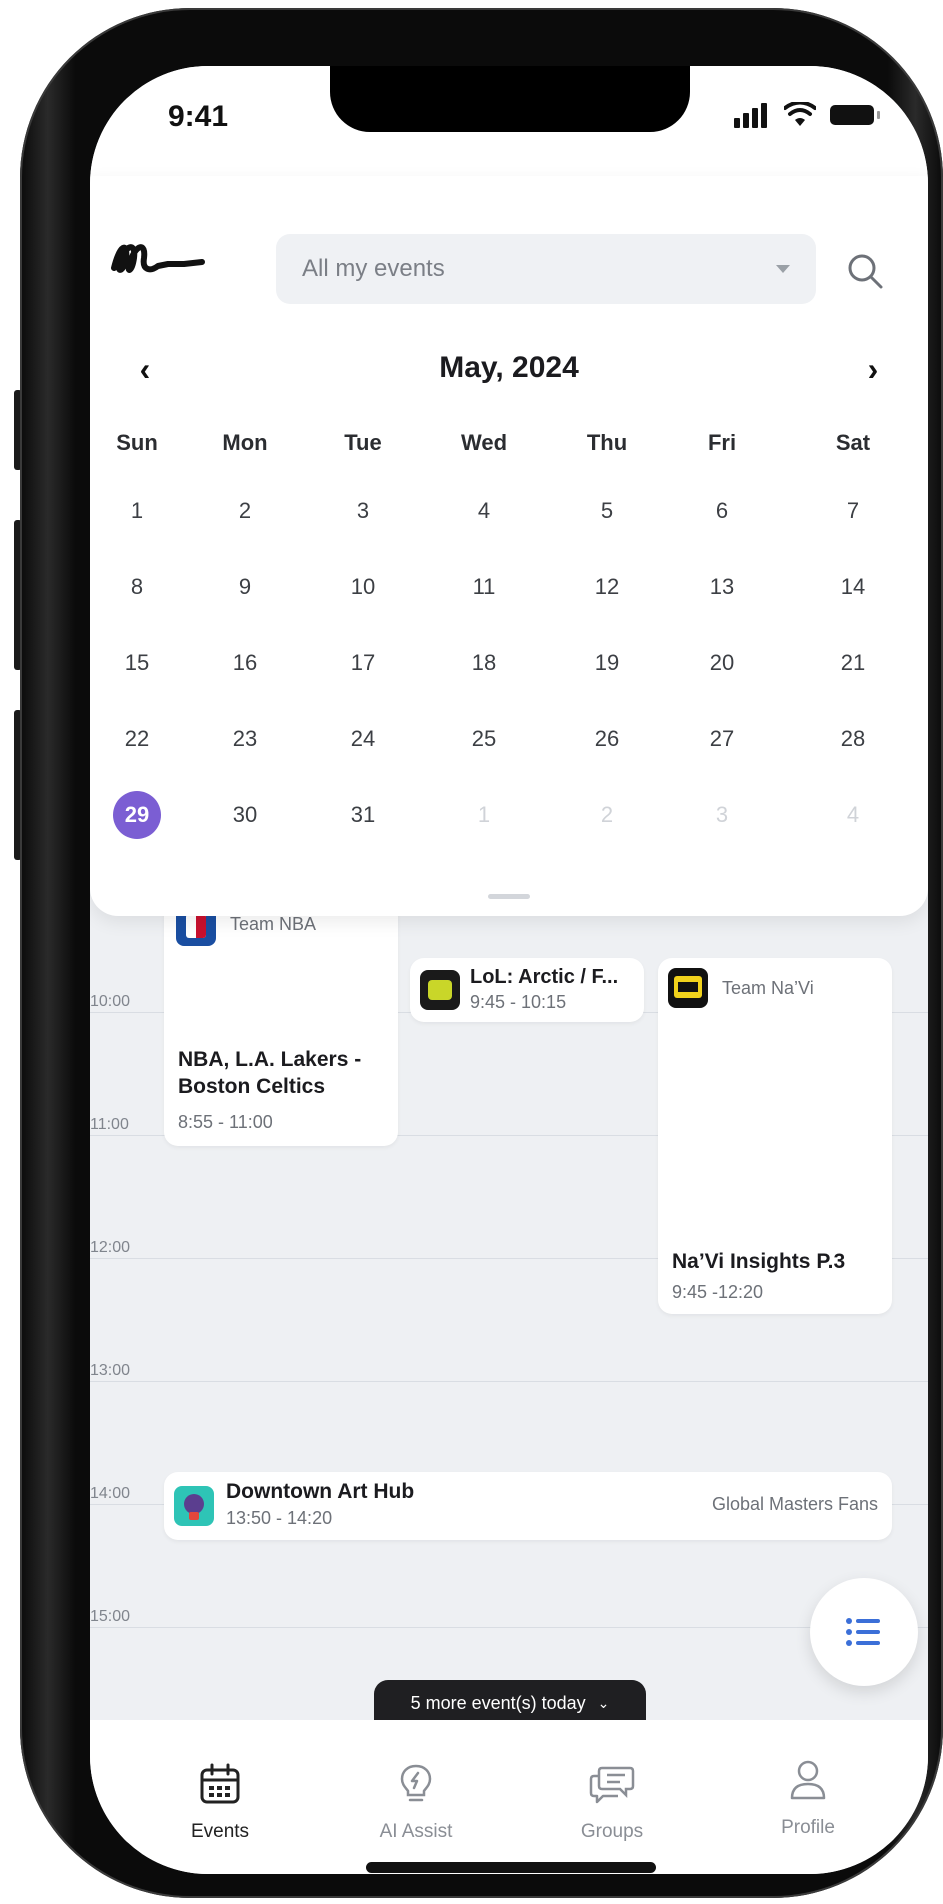 The width and height of the screenshot is (943, 1904). I want to click on event-source: Team Na’Vi, so click(768, 988).